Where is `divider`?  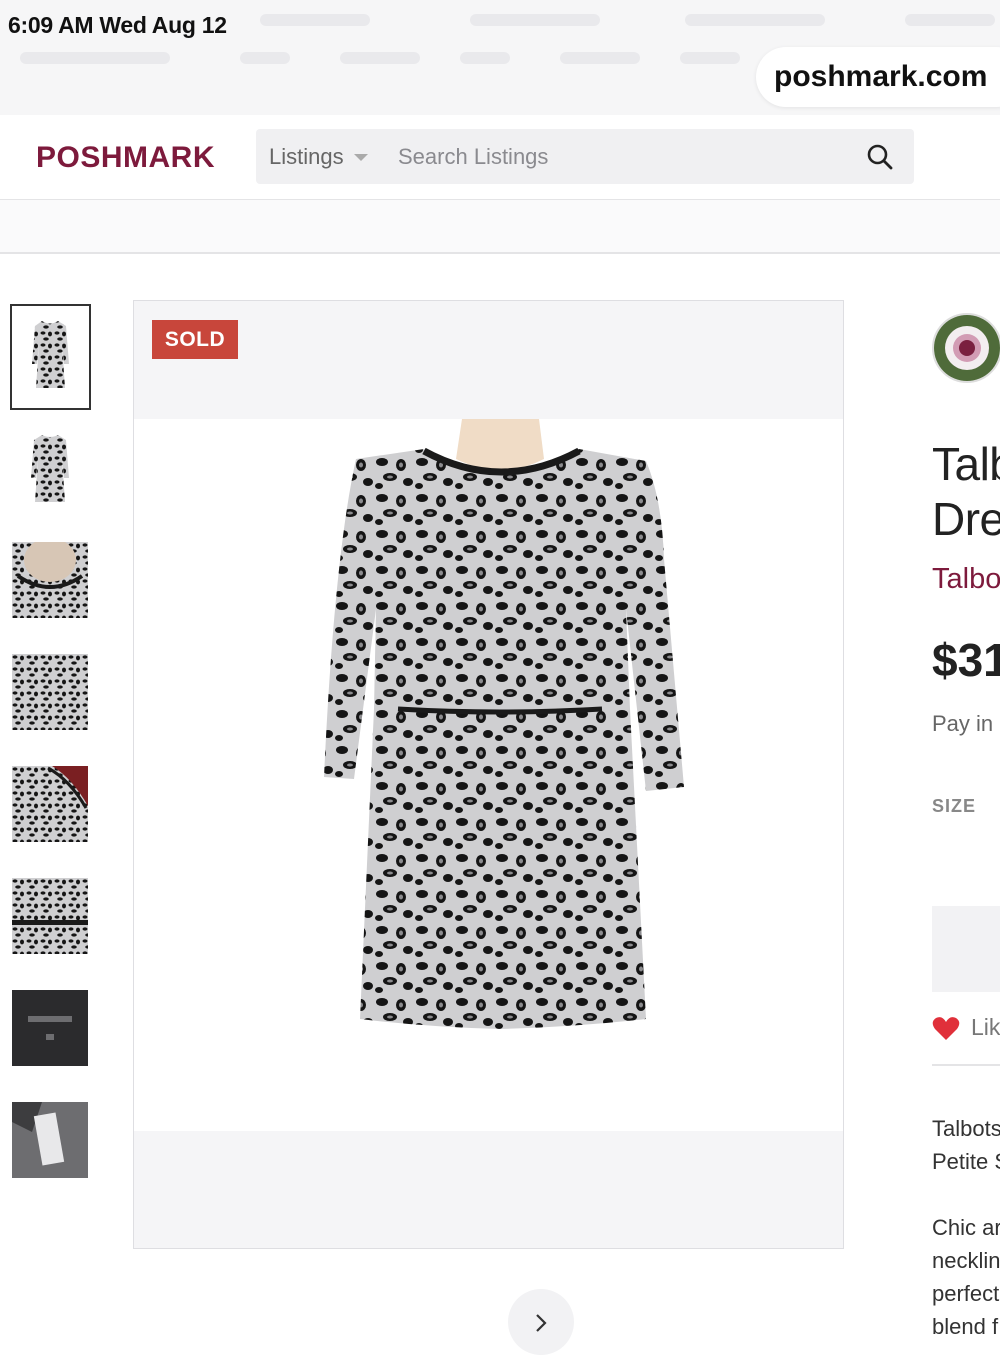
divider is located at coordinates (966, 1065).